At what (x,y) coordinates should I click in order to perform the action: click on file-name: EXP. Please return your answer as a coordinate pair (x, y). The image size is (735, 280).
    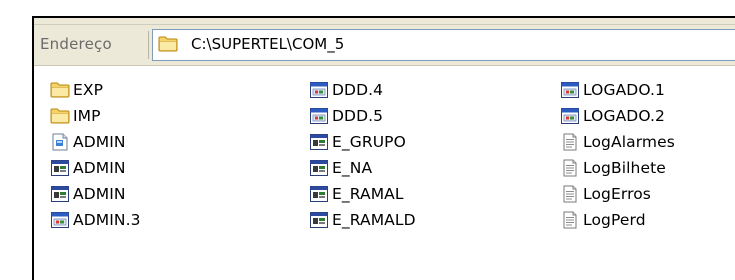
    Looking at the image, I should click on (88, 90).